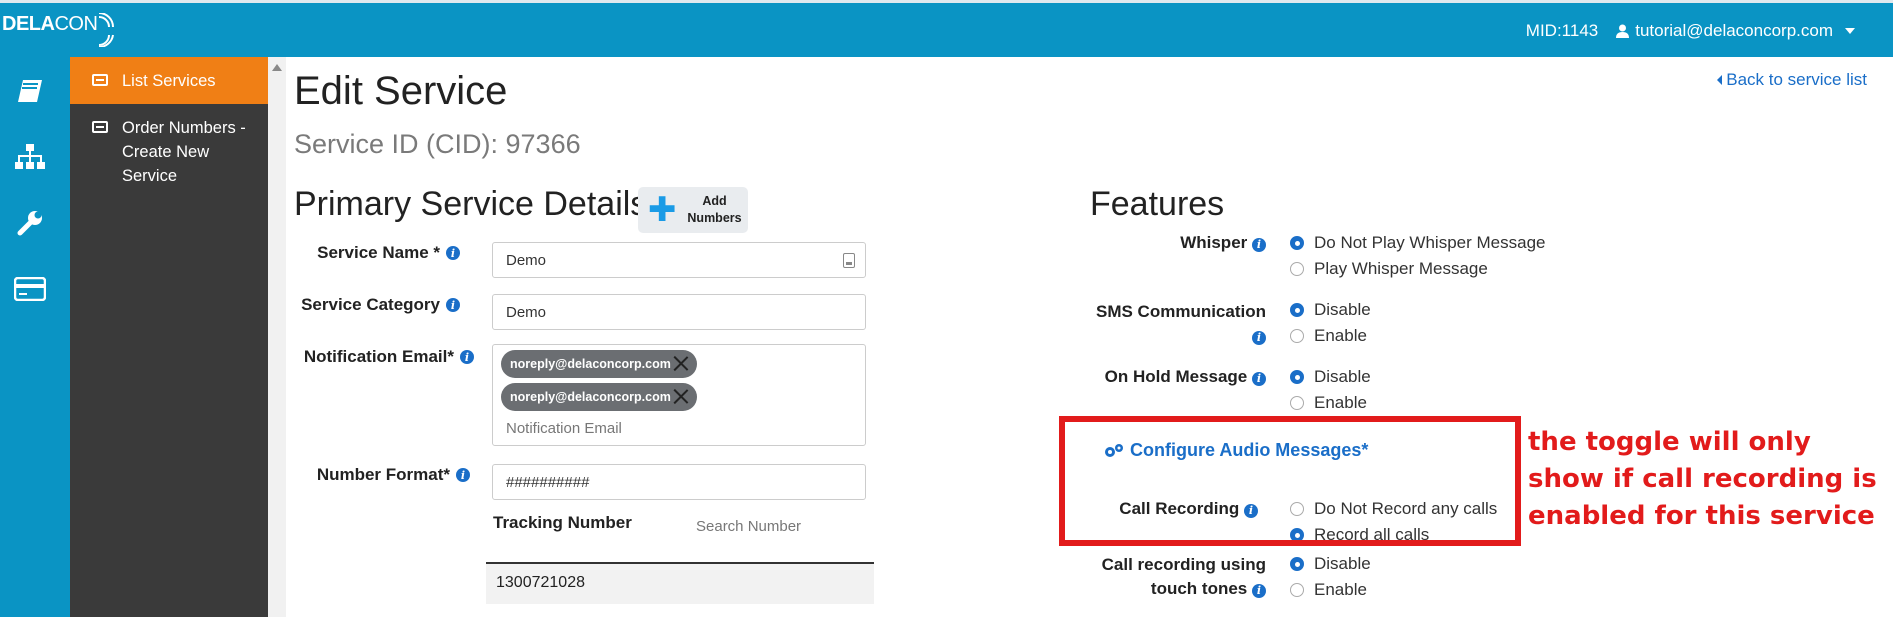 The width and height of the screenshot is (1893, 617). I want to click on sms-option-enable: Enable, so click(1330, 336).